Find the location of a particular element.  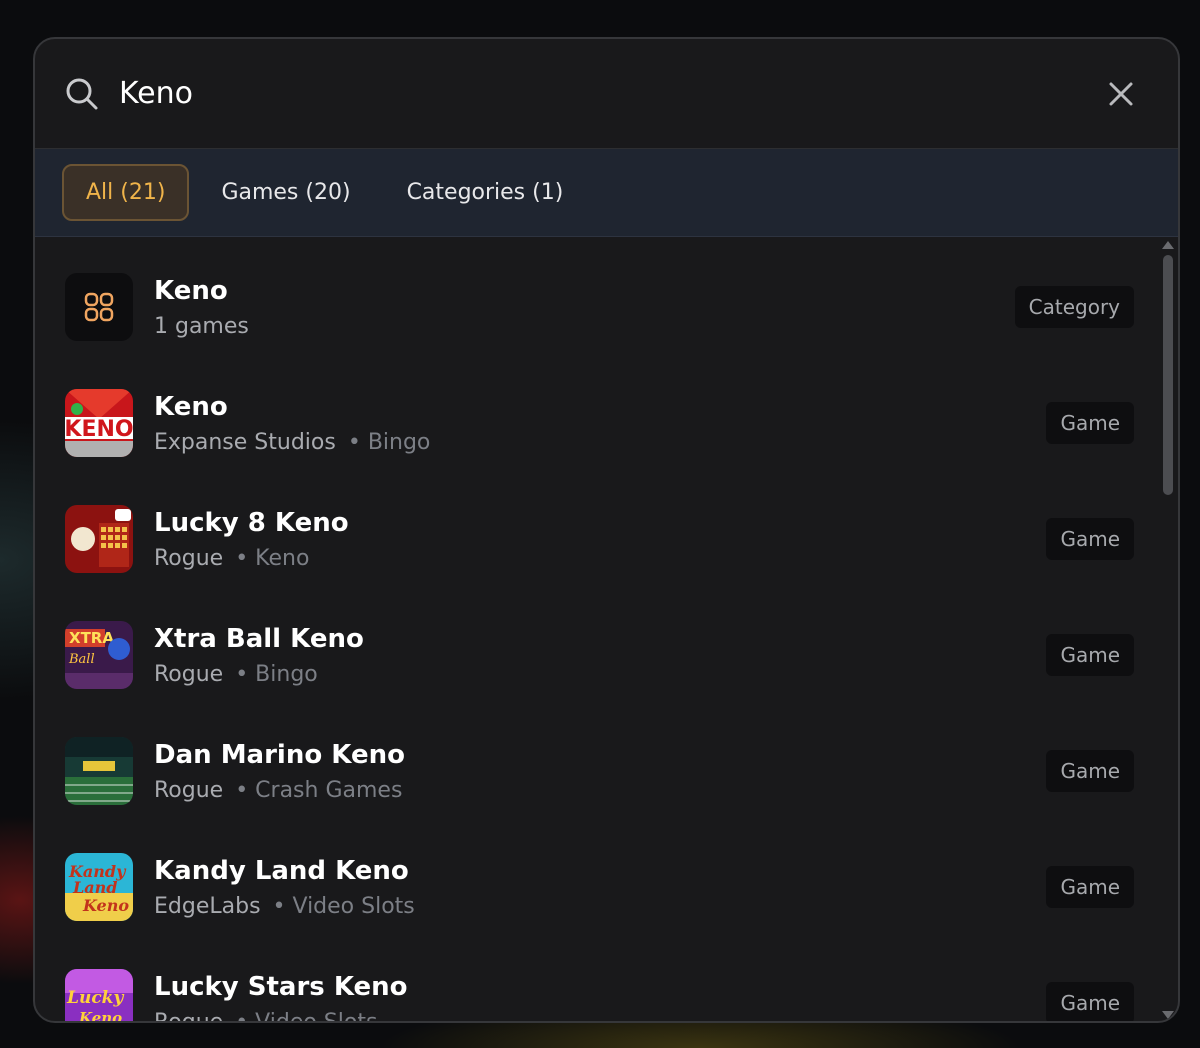

results-scrollbar is located at coordinates (1168, 629).